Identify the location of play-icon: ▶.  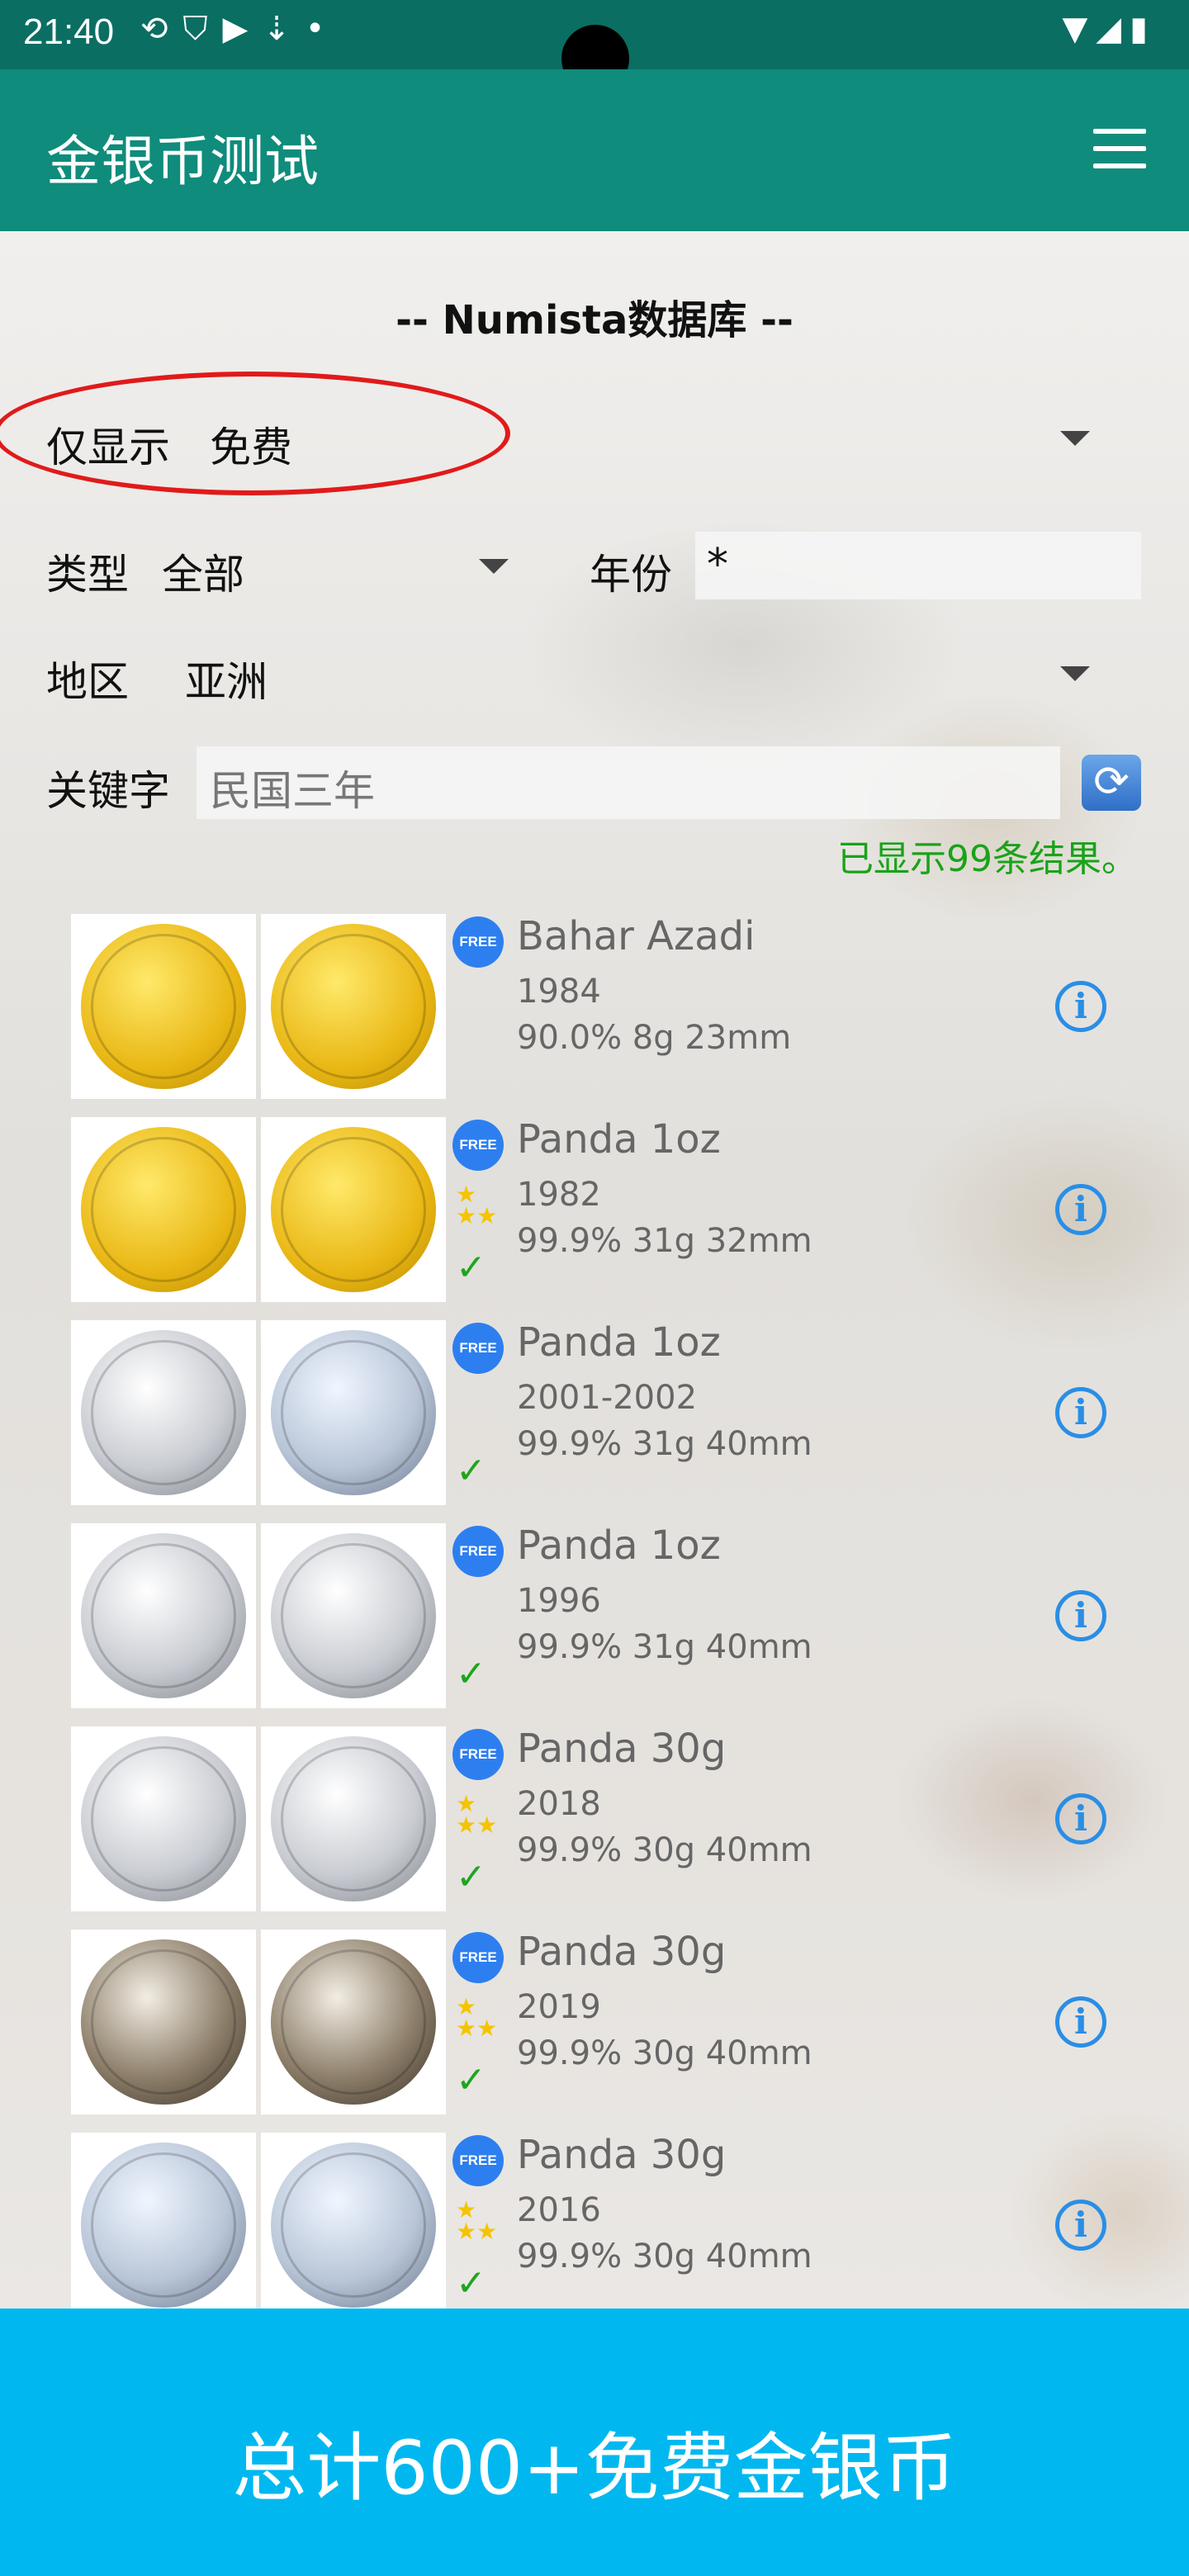
(242, 29).